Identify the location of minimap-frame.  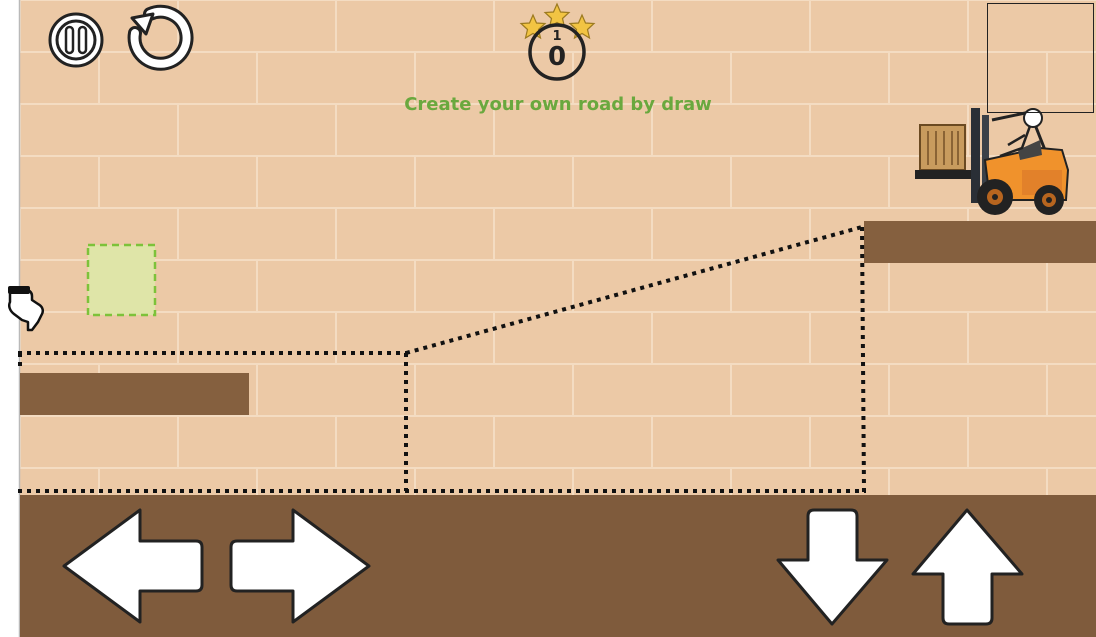
(1040, 58).